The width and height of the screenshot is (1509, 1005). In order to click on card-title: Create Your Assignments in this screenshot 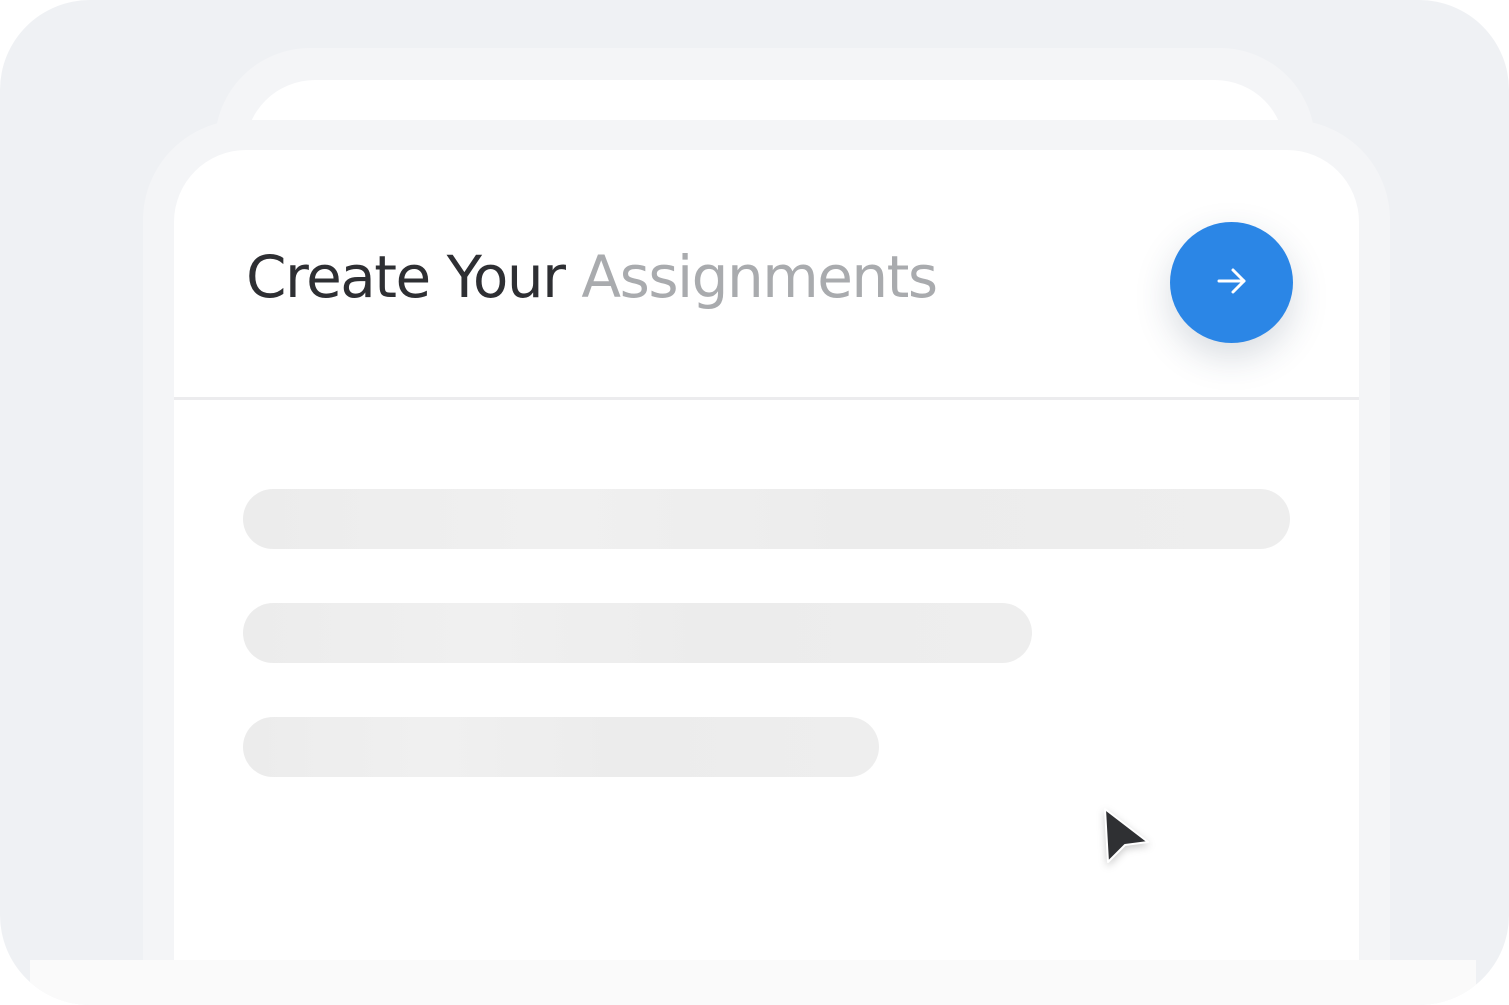, I will do `click(592, 277)`.